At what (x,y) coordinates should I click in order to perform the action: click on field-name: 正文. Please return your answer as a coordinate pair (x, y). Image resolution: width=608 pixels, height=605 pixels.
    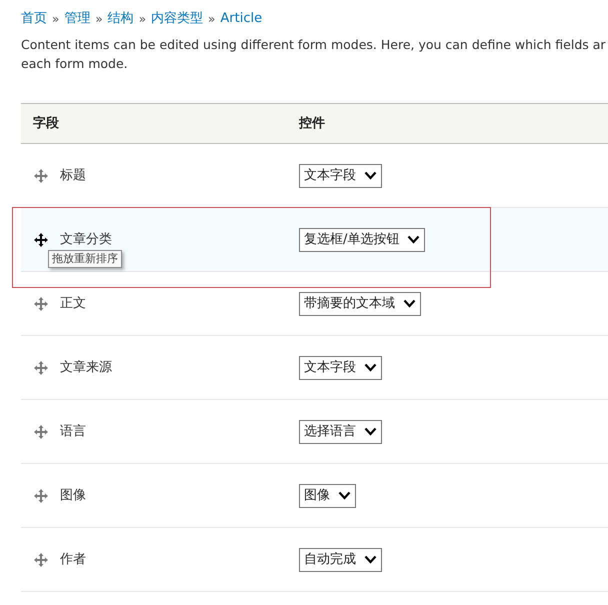
    Looking at the image, I should click on (73, 303).